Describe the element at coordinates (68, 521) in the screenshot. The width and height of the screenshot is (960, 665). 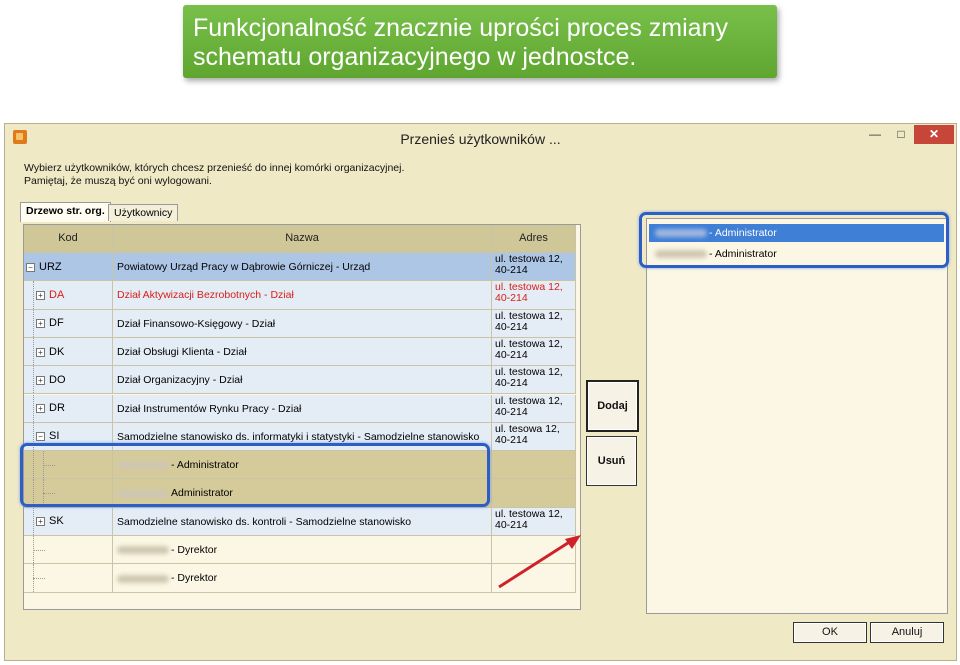
I see `cell-code: + SK` at that location.